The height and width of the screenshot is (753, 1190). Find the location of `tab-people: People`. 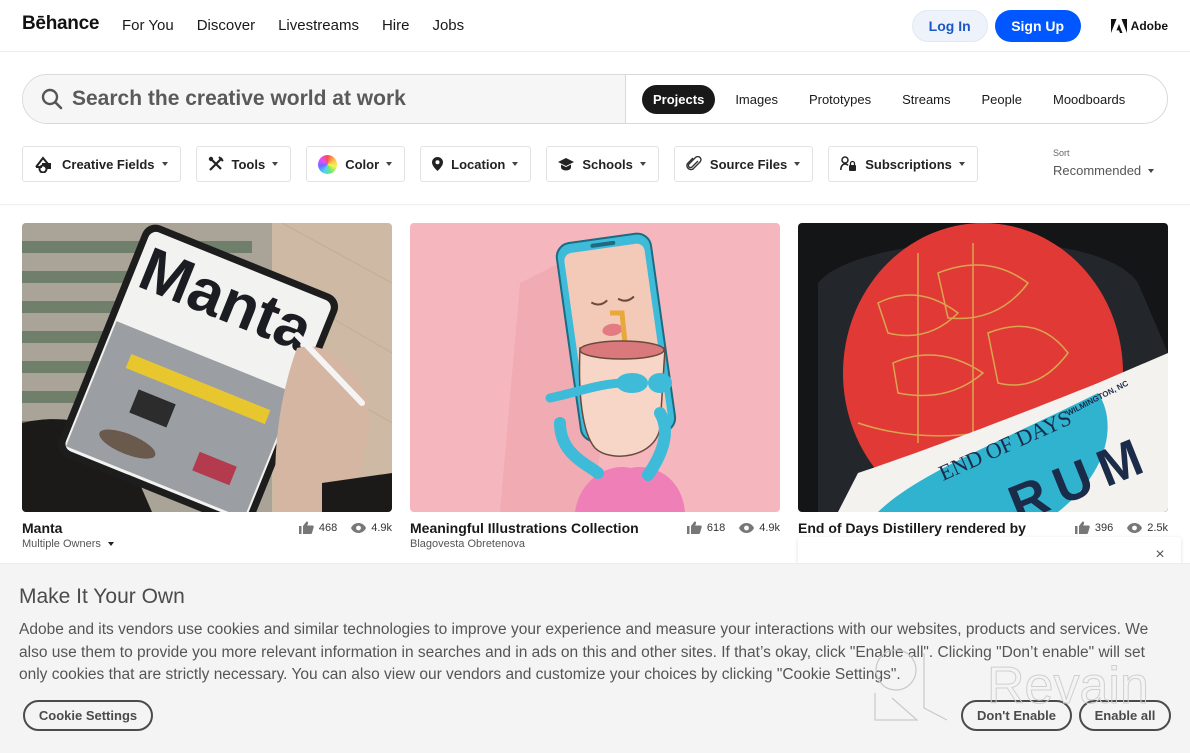

tab-people: People is located at coordinates (1002, 99).